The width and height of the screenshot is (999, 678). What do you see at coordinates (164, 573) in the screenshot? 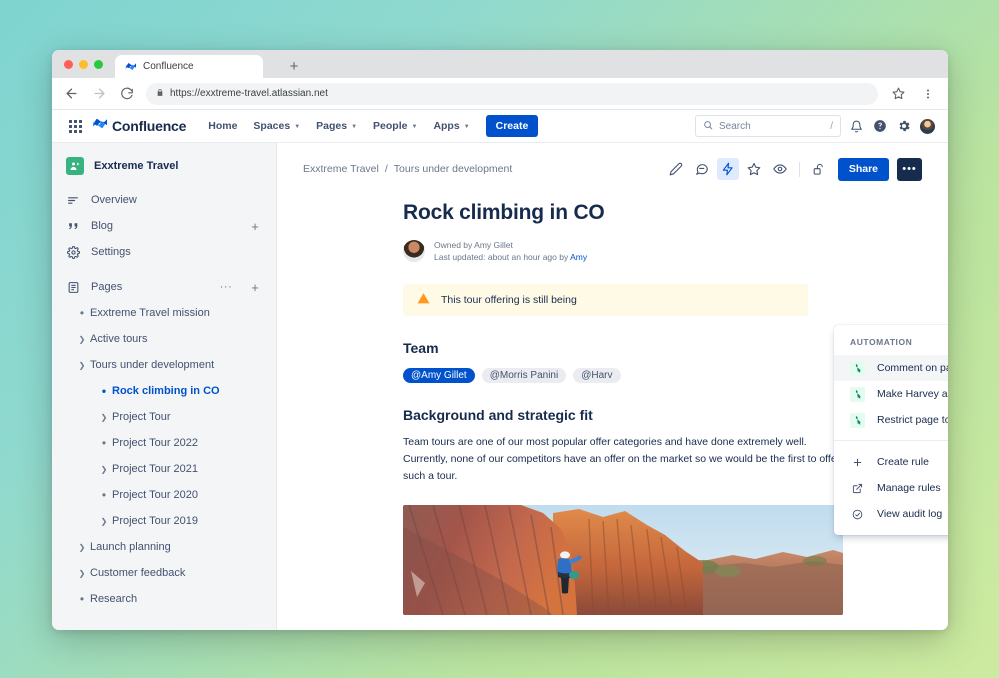
I see `tree-item-customer-feedback: ❯ Customer feedback` at bounding box center [164, 573].